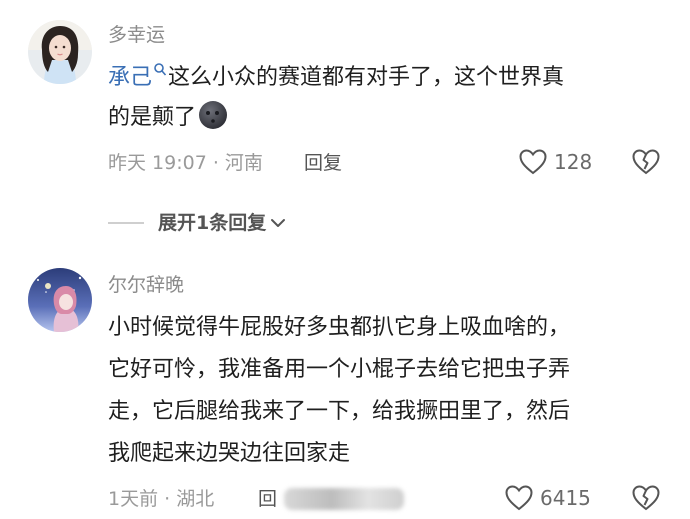 This screenshot has width=690, height=519. What do you see at coordinates (146, 285) in the screenshot?
I see `comment-username: 尔尔辞晚` at bounding box center [146, 285].